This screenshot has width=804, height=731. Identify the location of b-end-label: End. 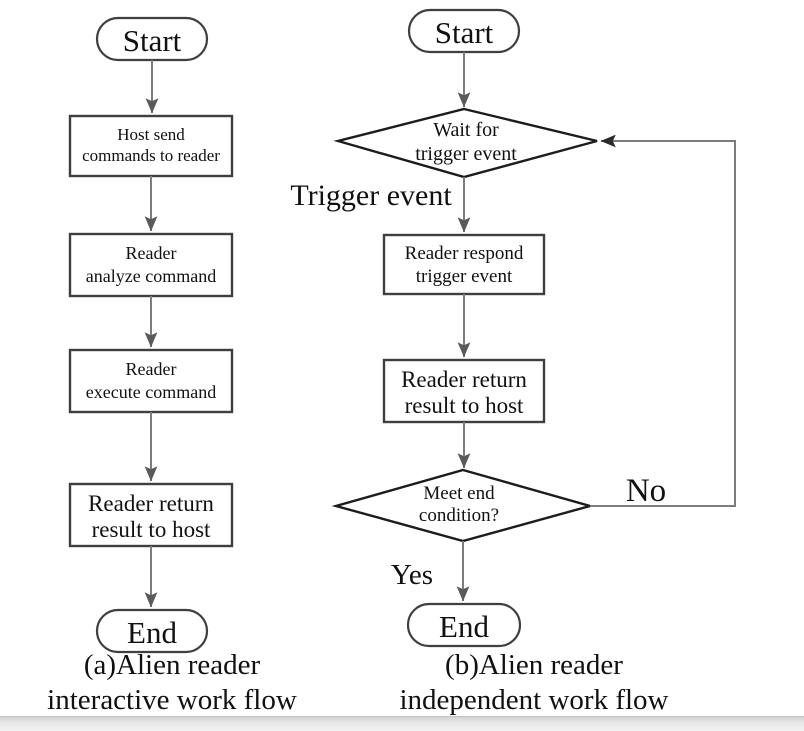
(464, 626).